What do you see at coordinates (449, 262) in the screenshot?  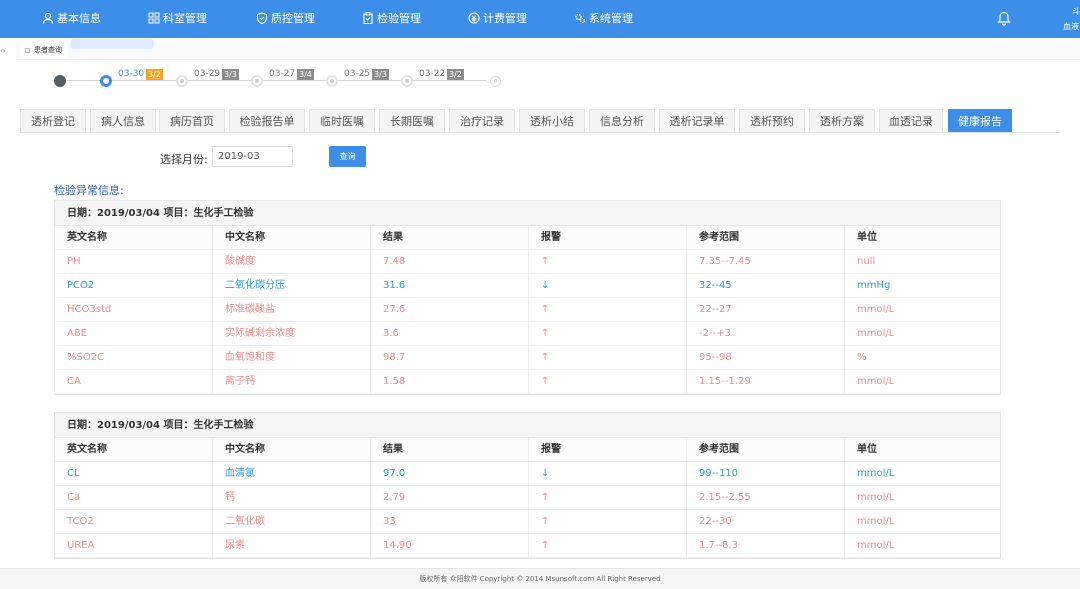 I see `cell-result: 7.48` at bounding box center [449, 262].